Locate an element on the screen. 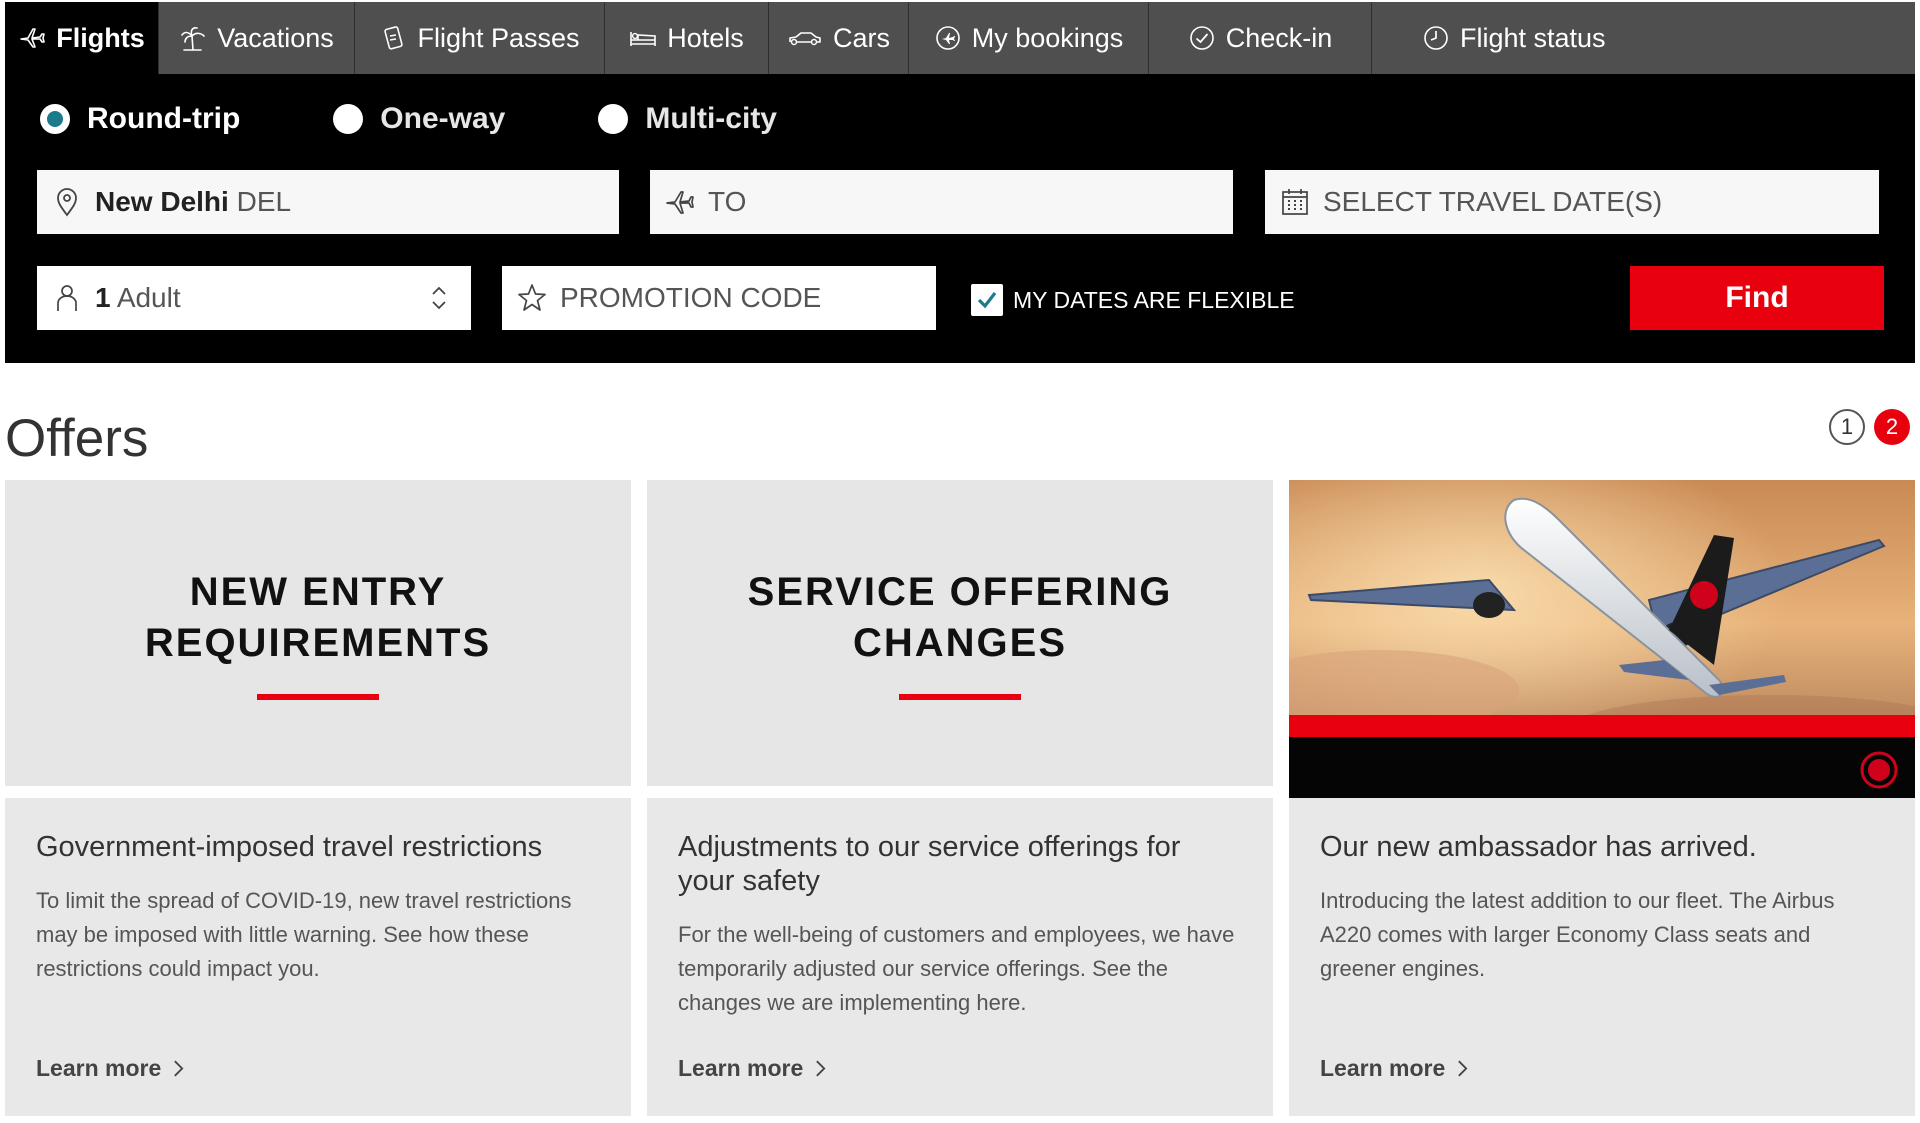  offer-heading: Government-imposed travel restrictions is located at coordinates (289, 847).